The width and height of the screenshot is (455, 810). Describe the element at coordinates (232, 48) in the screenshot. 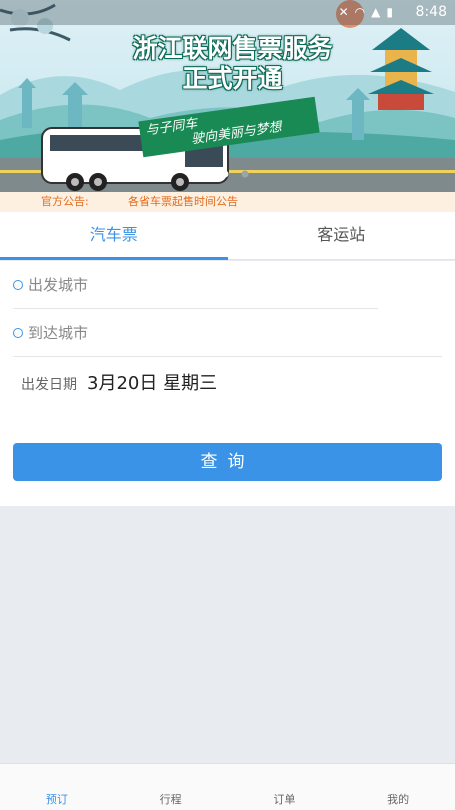

I see `banner-title-line1: 浙江联网售票服务` at that location.